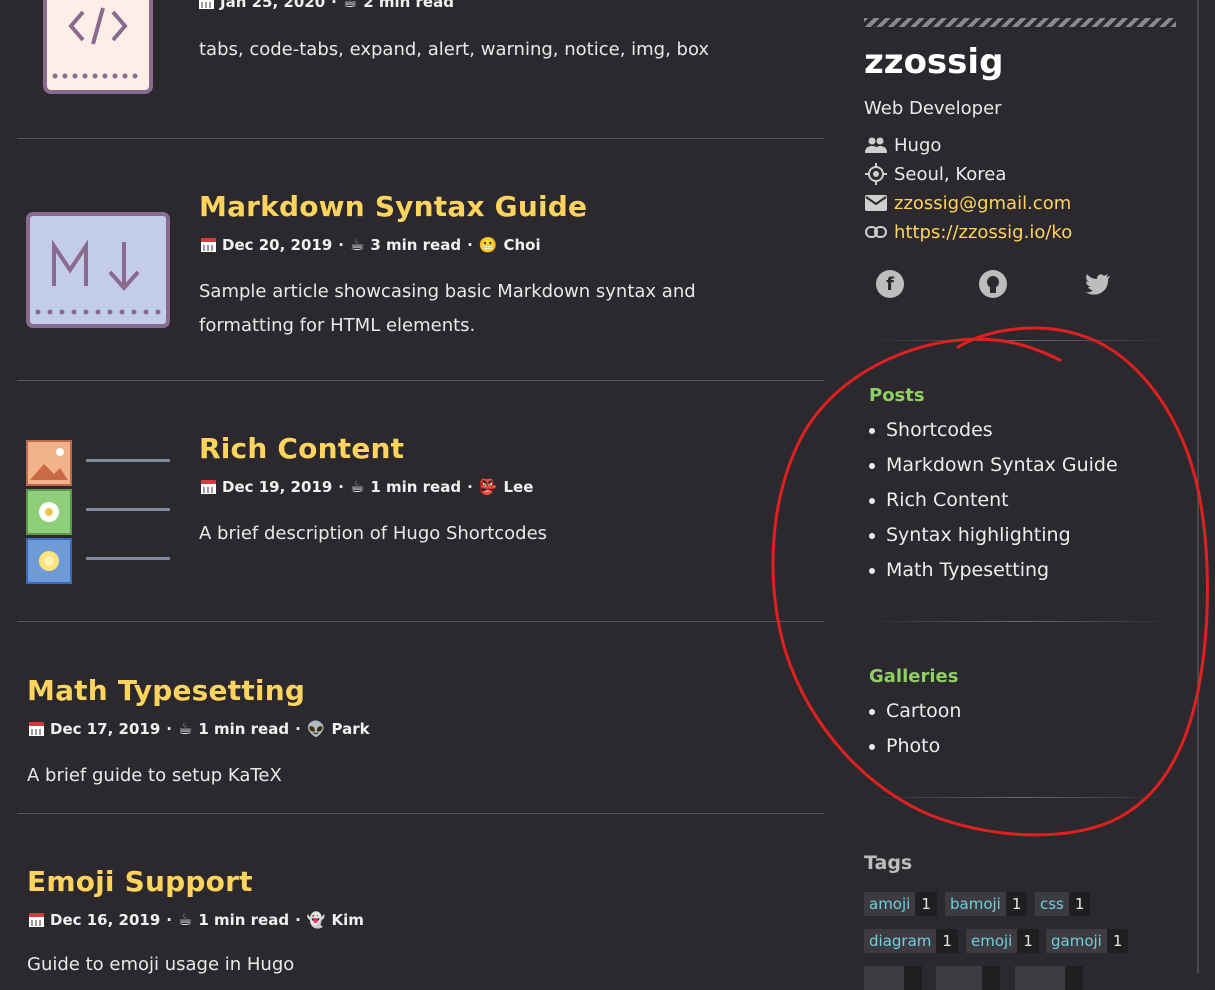  I want to click on tag-name: amoji, so click(890, 904).